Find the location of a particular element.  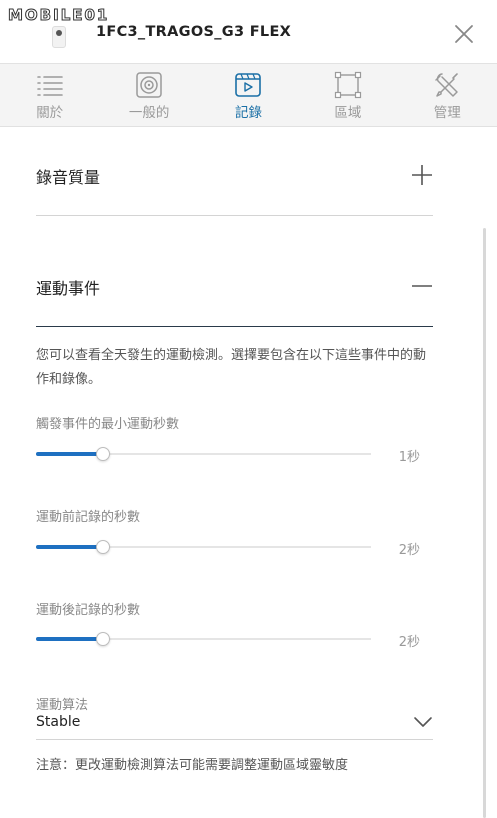

algorithm-select: Stable is located at coordinates (234, 726).